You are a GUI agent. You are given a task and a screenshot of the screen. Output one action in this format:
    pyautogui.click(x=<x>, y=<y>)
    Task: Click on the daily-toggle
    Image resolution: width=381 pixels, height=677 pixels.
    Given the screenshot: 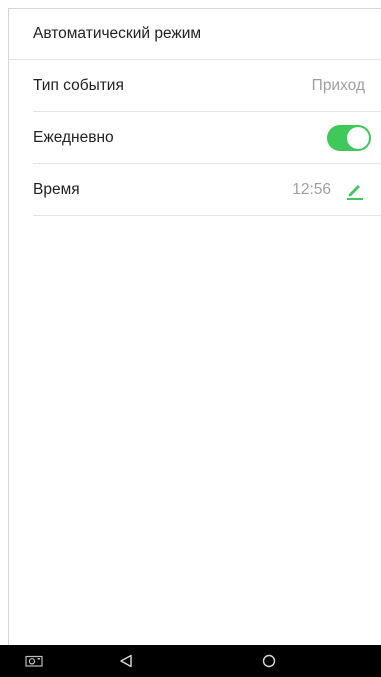 What is the action you would take?
    pyautogui.click(x=349, y=137)
    